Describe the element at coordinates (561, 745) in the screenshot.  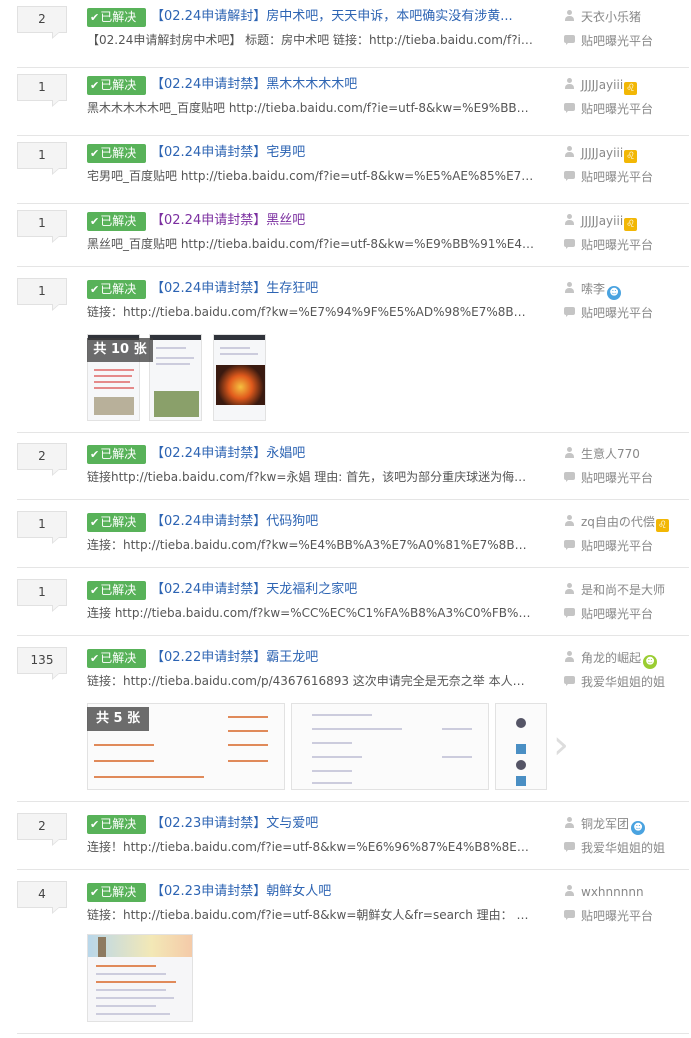
I see `chevron-right-icon: ›` at that location.